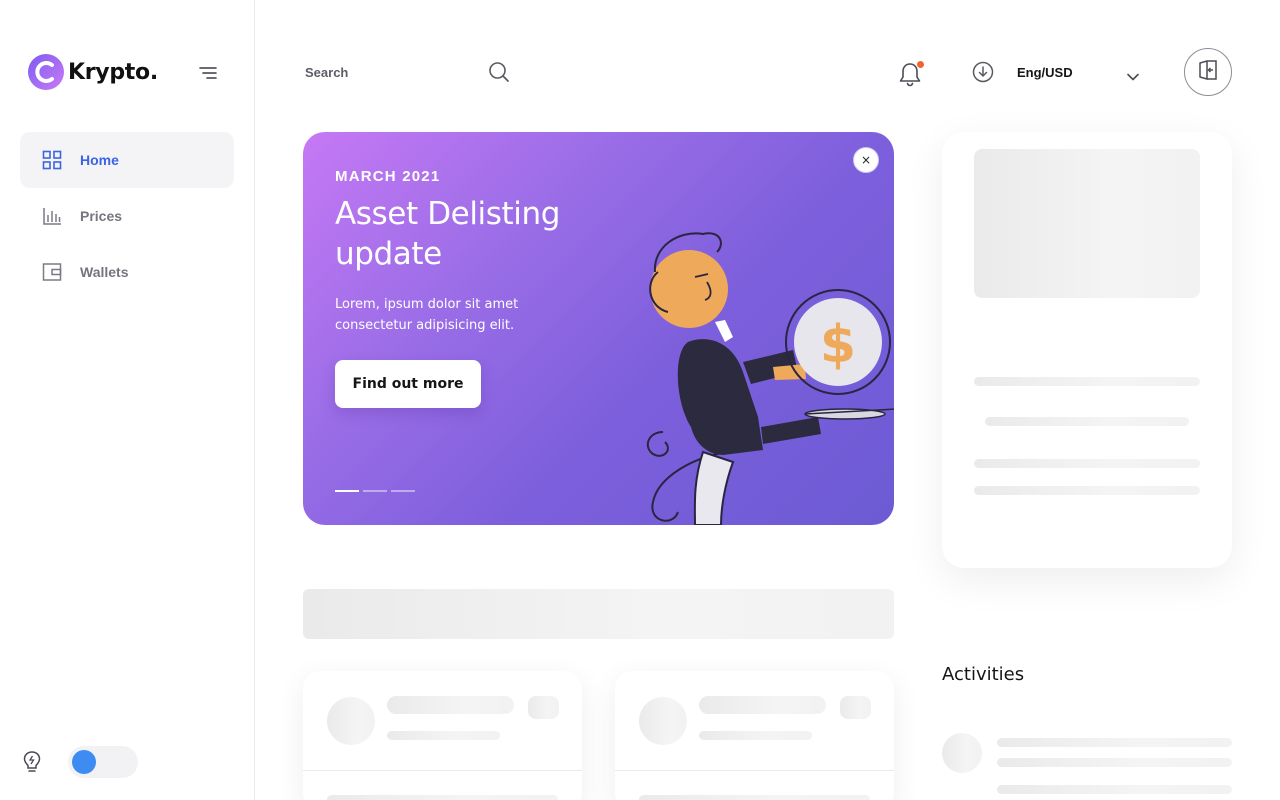 The image size is (1280, 800). What do you see at coordinates (1087, 223) in the screenshot?
I see `skeleton-image` at bounding box center [1087, 223].